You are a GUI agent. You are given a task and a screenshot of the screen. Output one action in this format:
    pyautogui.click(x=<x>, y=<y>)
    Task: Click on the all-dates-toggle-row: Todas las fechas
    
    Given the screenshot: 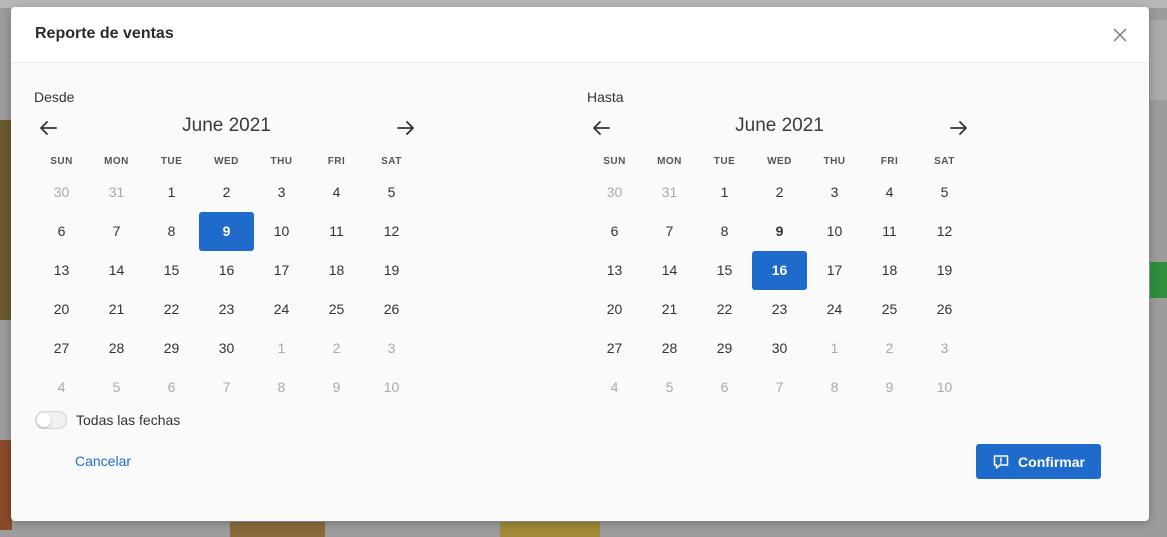 What is the action you would take?
    pyautogui.click(x=107, y=420)
    